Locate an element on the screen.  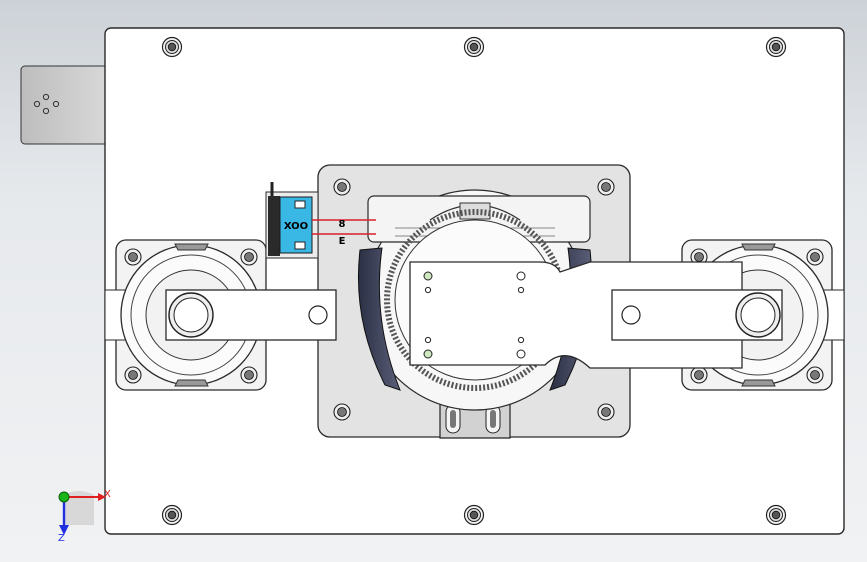
axis-x-label: X is located at coordinates (107, 494).